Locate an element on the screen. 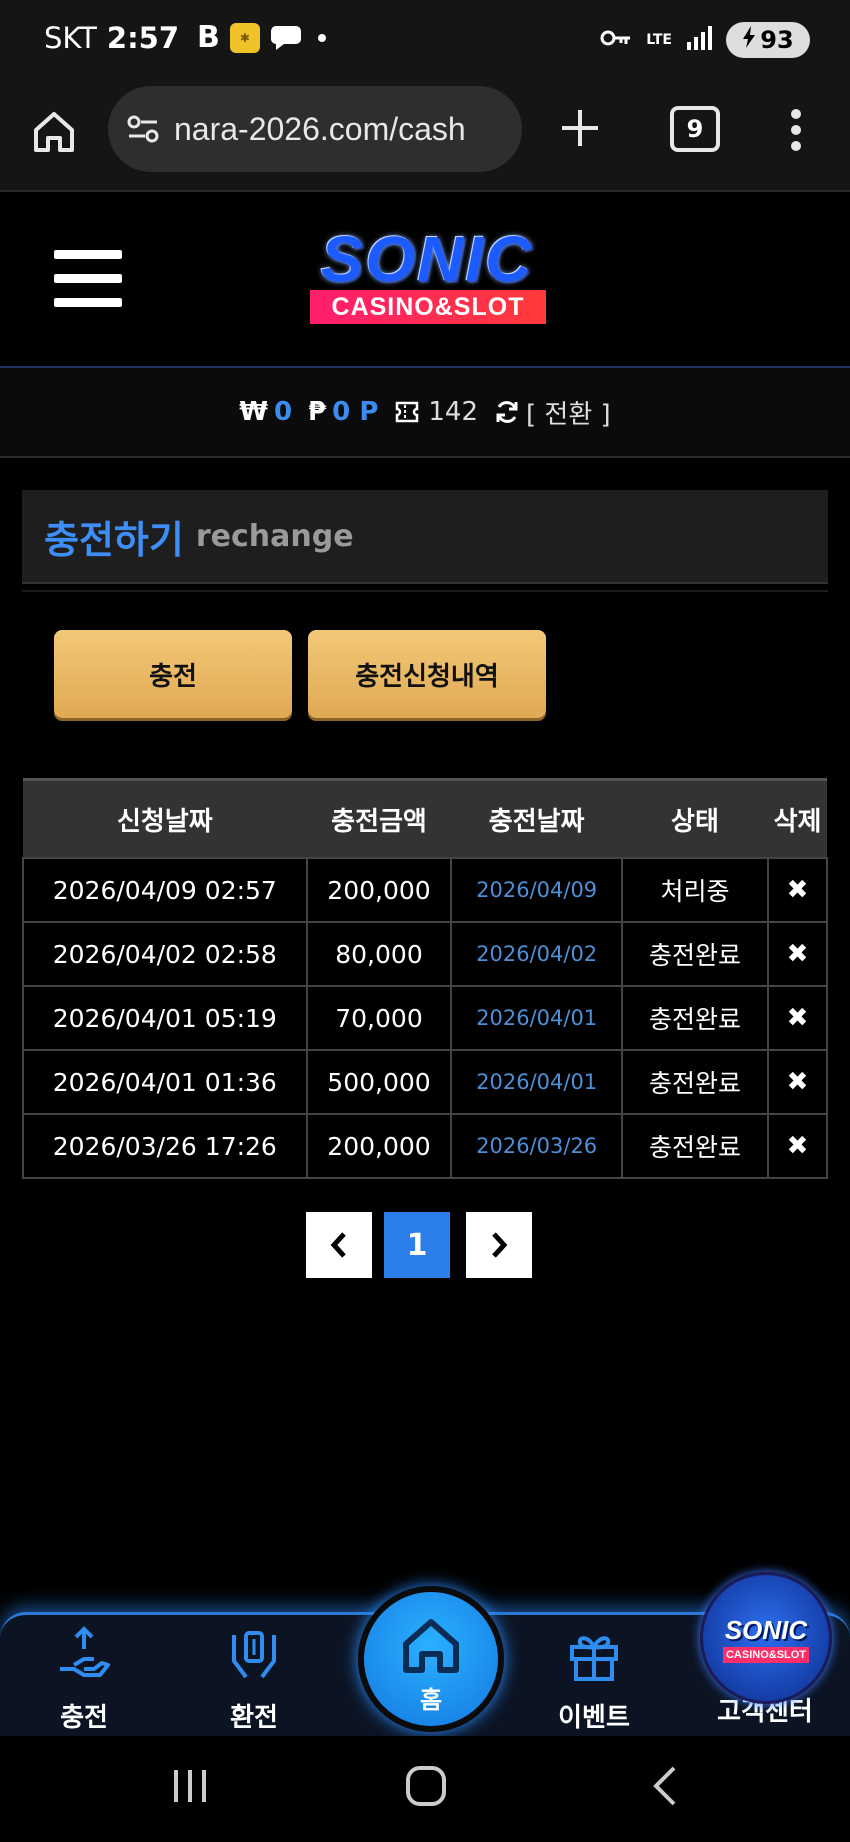 This screenshot has width=850, height=1842. status-left: SKT 2:57 B ✱ is located at coordinates (185, 37).